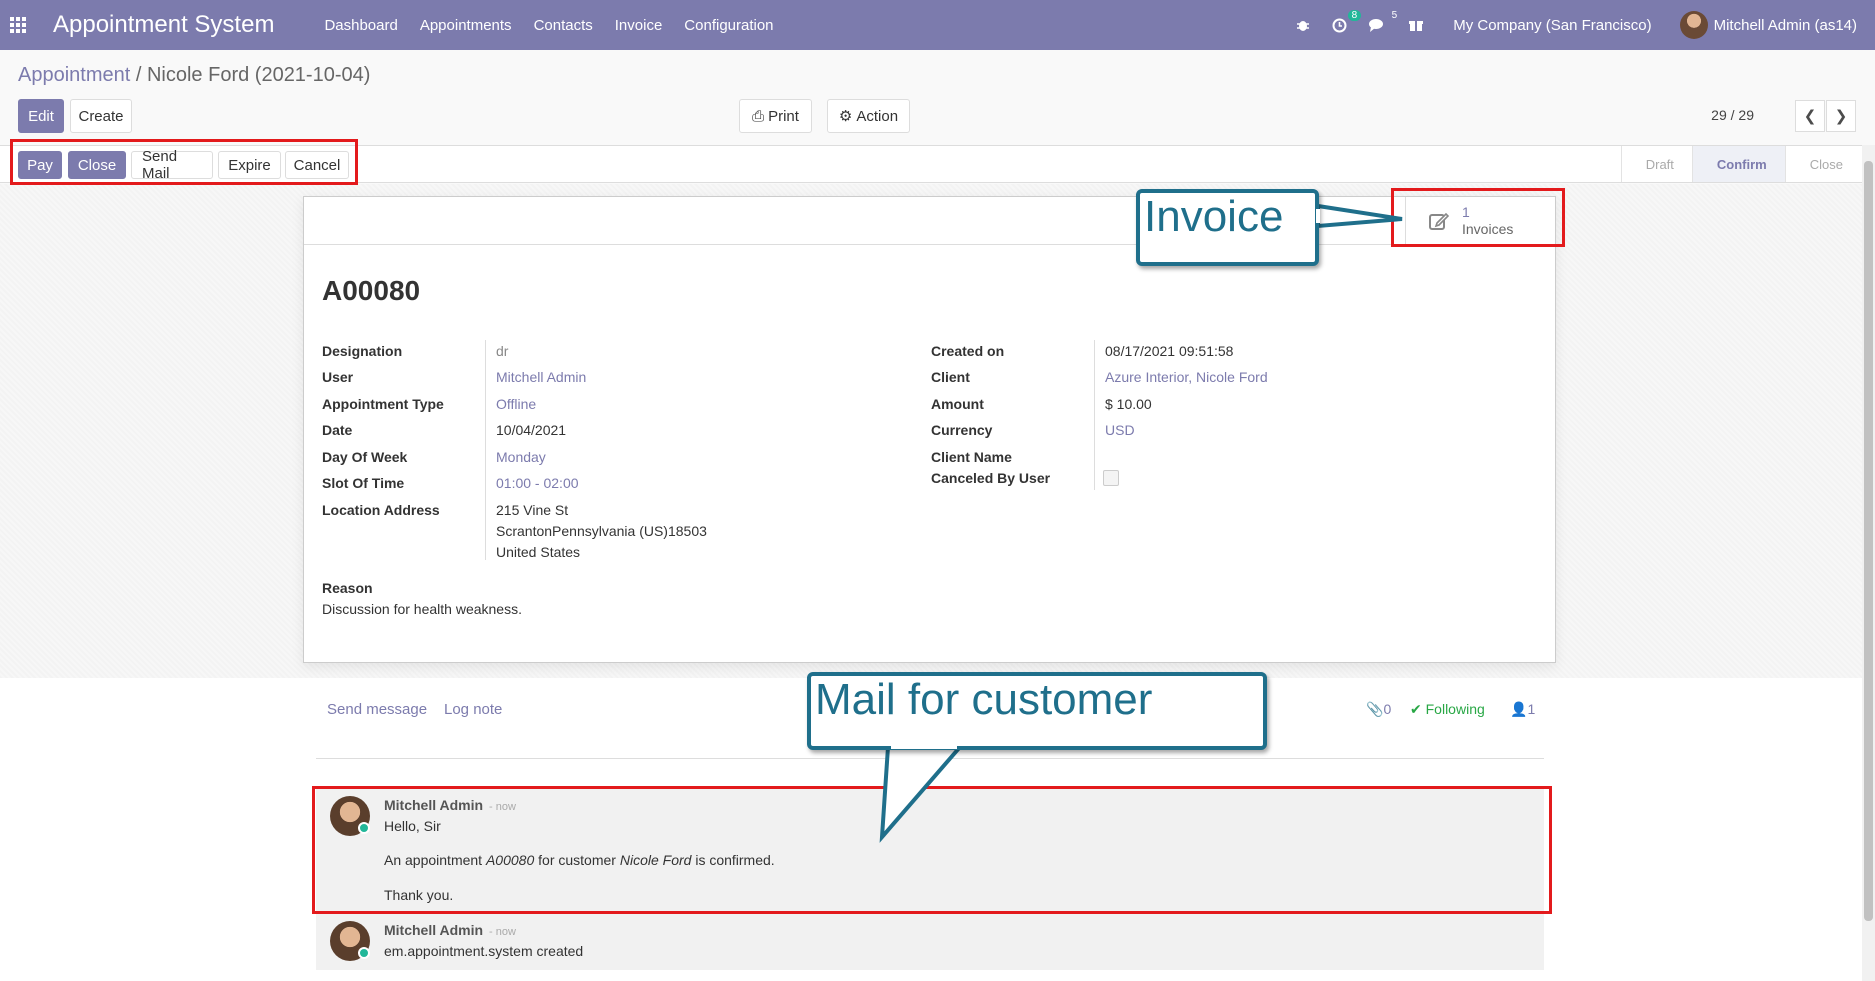 The height and width of the screenshot is (981, 1875). I want to click on message-text: em.appointment.system created, so click(484, 951).